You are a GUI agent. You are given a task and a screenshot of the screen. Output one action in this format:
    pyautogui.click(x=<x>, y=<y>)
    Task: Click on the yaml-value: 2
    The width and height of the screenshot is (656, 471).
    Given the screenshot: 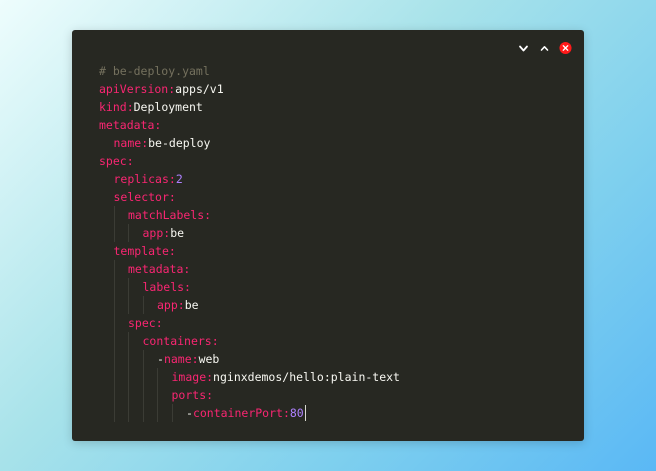 What is the action you would take?
    pyautogui.click(x=179, y=179)
    